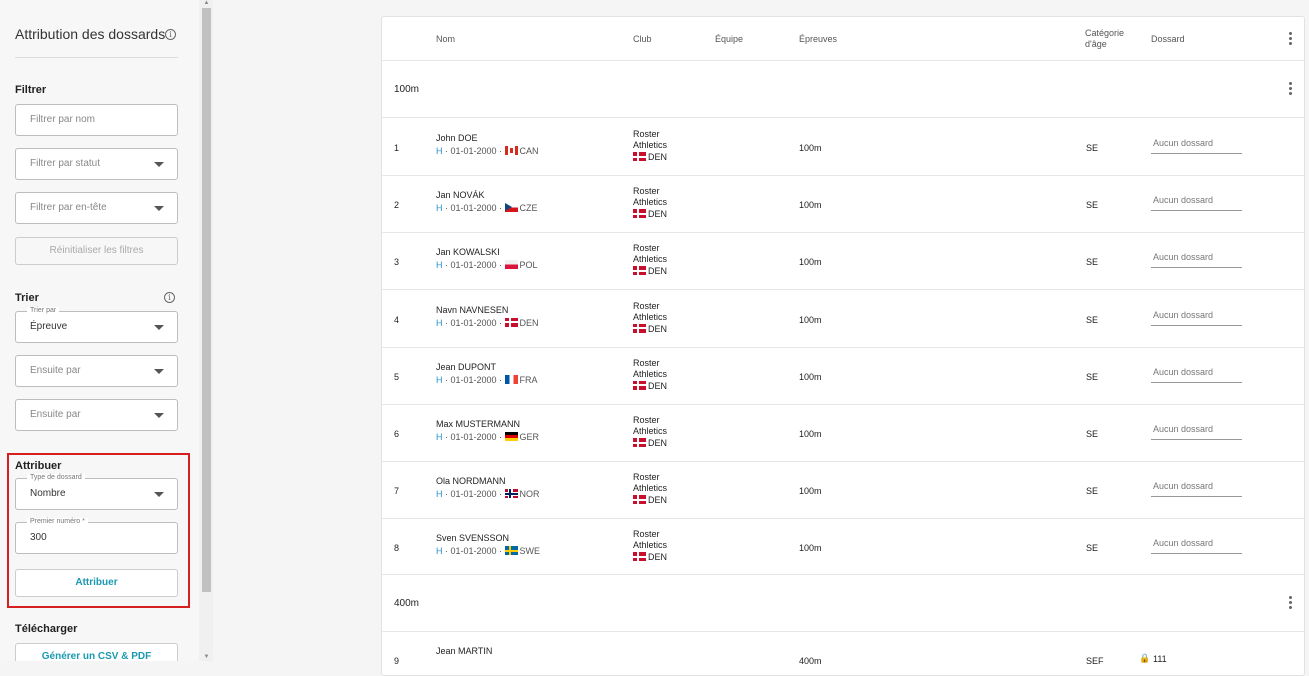 This screenshot has height=676, width=1309. Describe the element at coordinates (96, 120) in the screenshot. I see `filter-name-input: Filtrer par nom` at that location.